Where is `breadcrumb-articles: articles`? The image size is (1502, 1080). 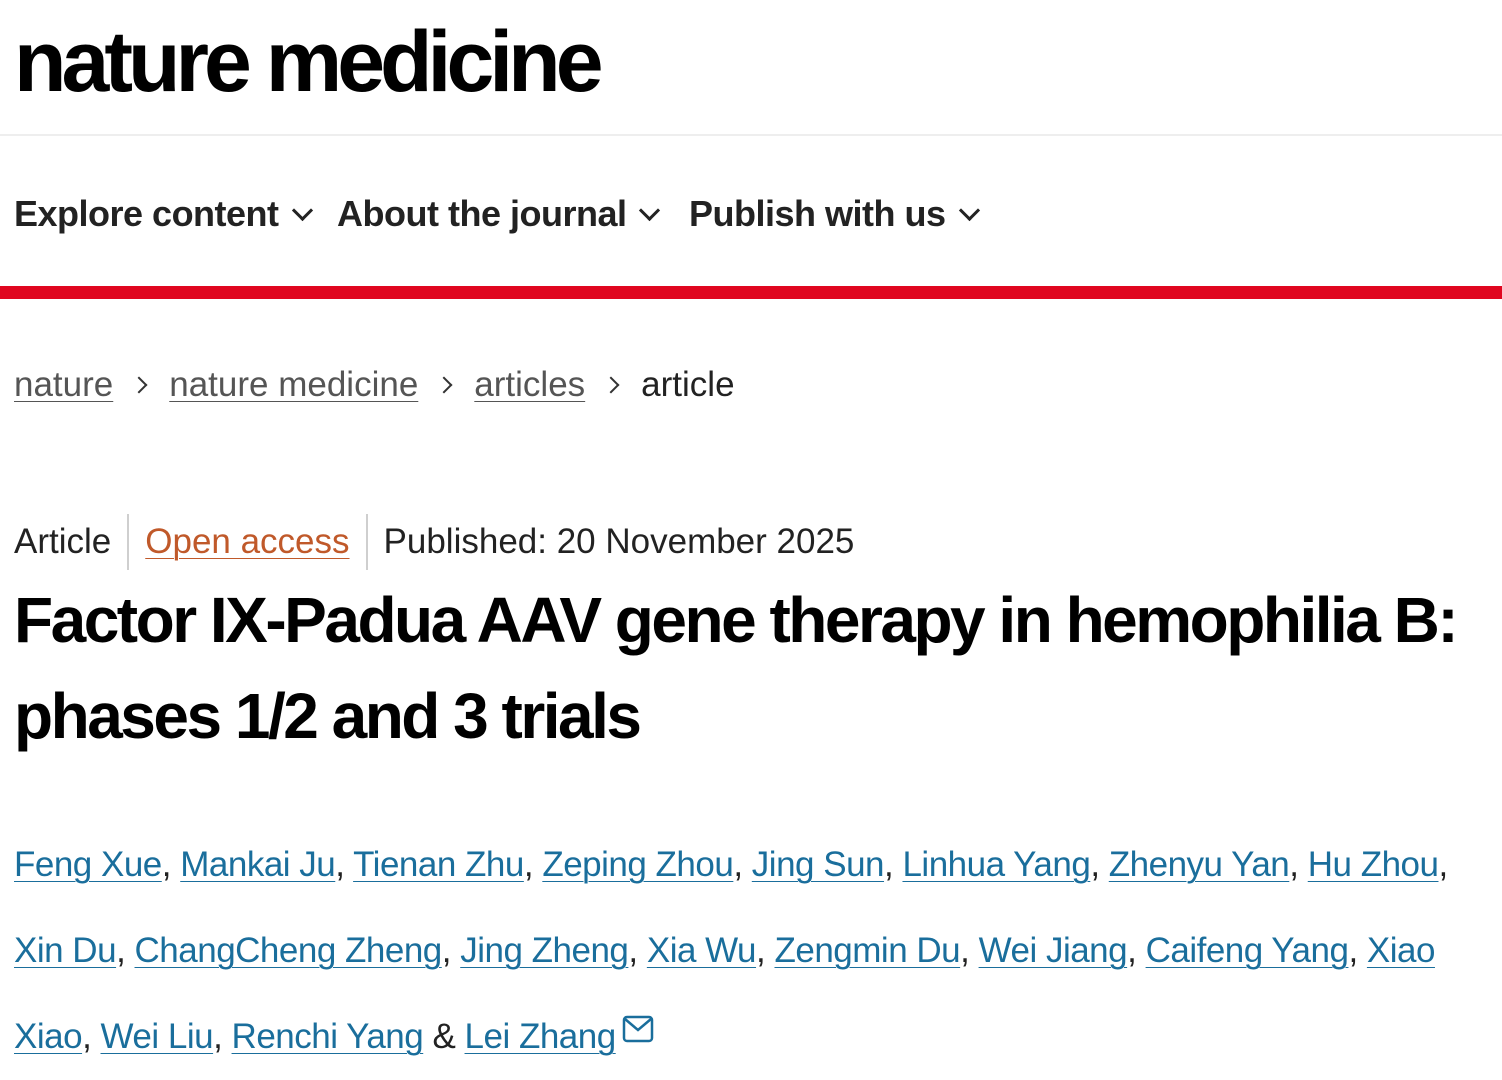 breadcrumb-articles: articles is located at coordinates (529, 385).